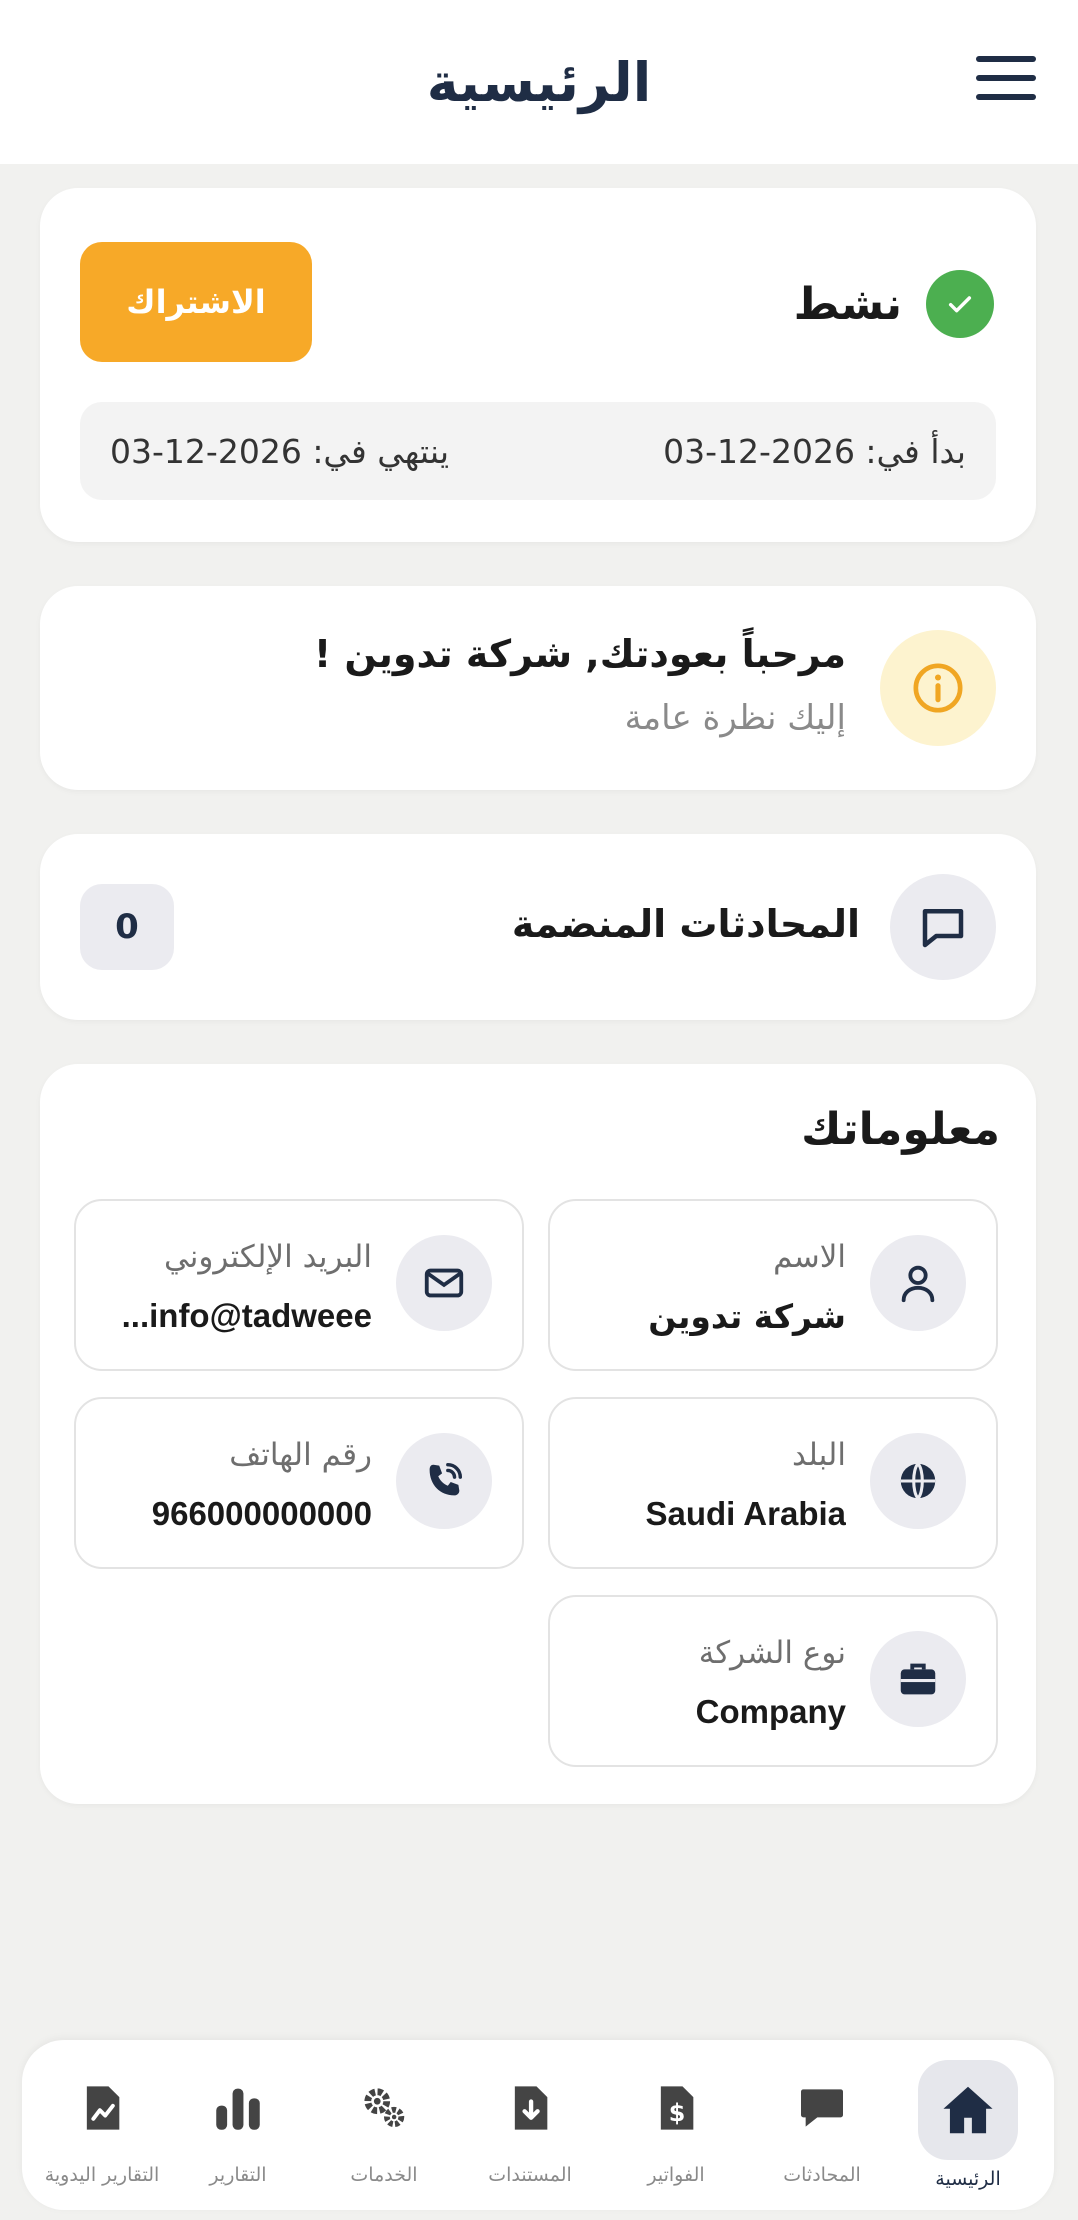 The height and width of the screenshot is (2220, 1078). Describe the element at coordinates (579, 654) in the screenshot. I see `welcome-title: مرحباً بعودتك, شركة تدوين !` at that location.